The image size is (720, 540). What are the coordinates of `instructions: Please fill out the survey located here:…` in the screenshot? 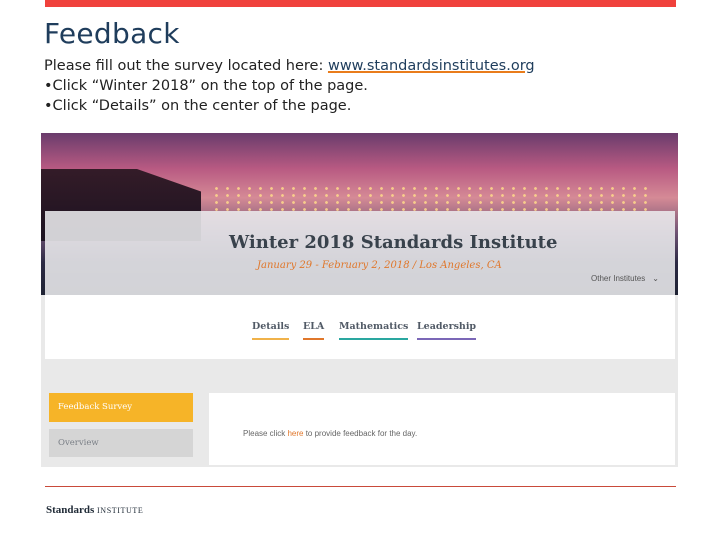 It's located at (364, 86).